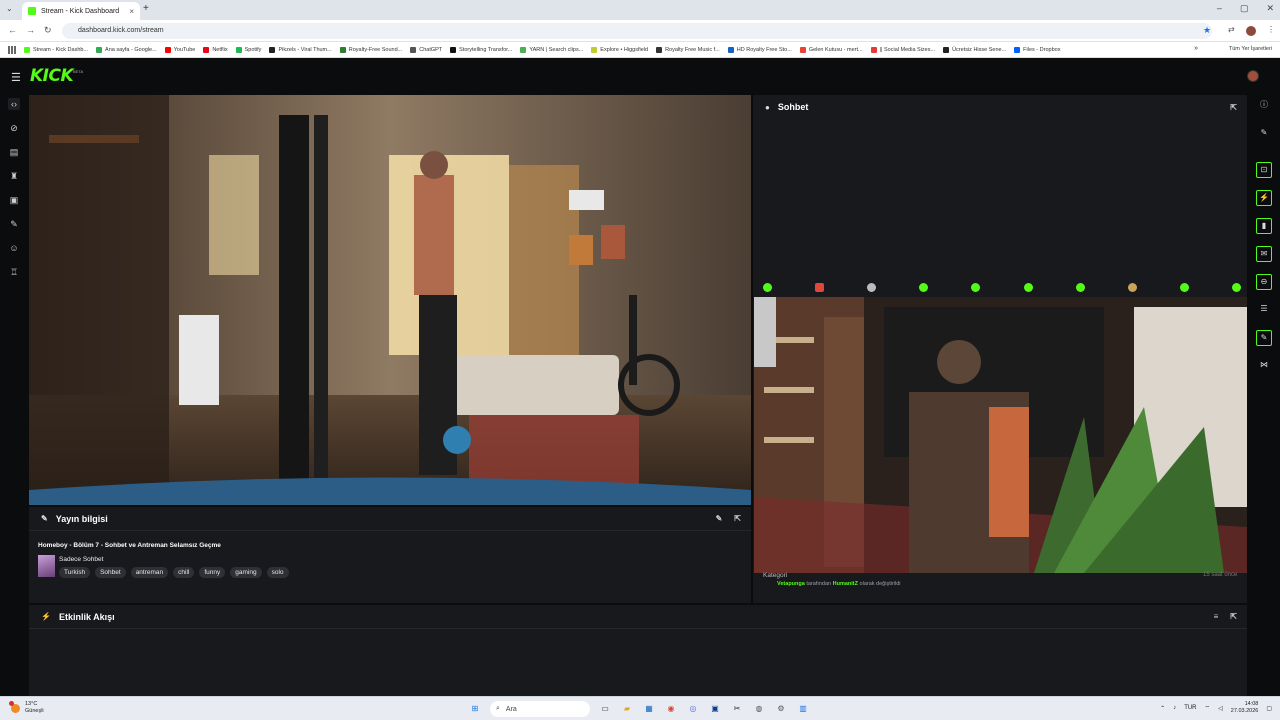 The height and width of the screenshot is (720, 1280). I want to click on chat-username: Vetapunga, so click(791, 584).